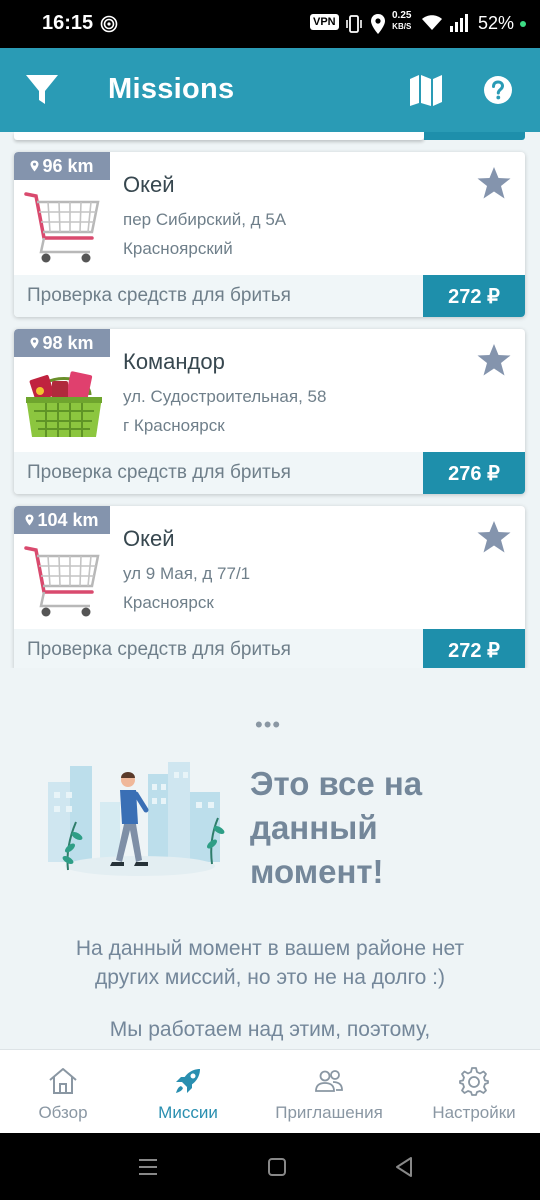 The height and width of the screenshot is (1200, 540). What do you see at coordinates (496, 23) in the screenshot?
I see `battery-level: 52%` at bounding box center [496, 23].